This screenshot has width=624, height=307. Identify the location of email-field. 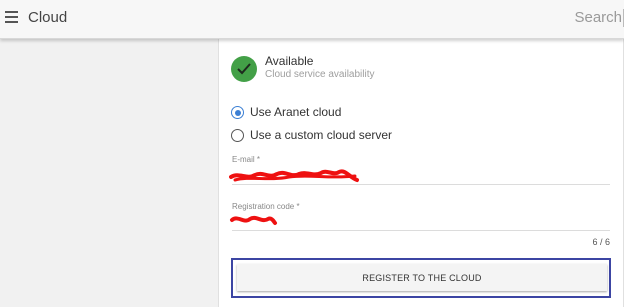
(296, 175).